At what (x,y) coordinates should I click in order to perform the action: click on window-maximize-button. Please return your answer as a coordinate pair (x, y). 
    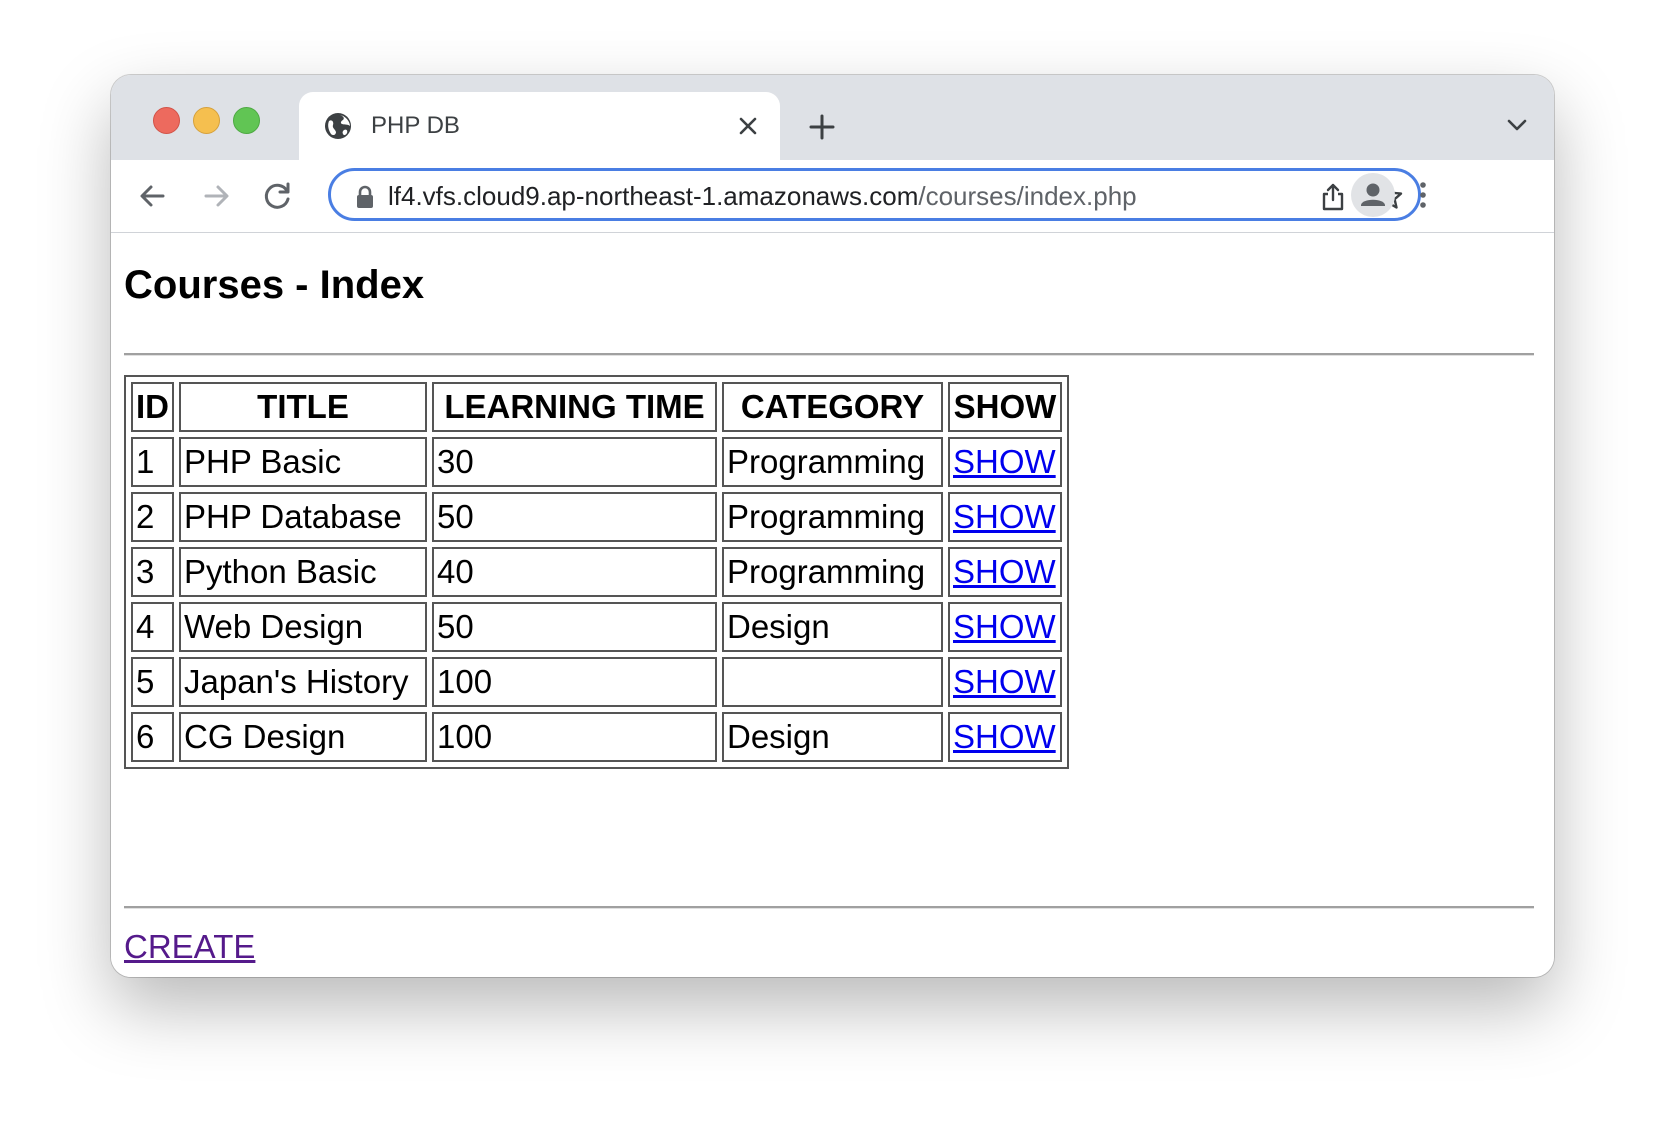
    Looking at the image, I should click on (246, 120).